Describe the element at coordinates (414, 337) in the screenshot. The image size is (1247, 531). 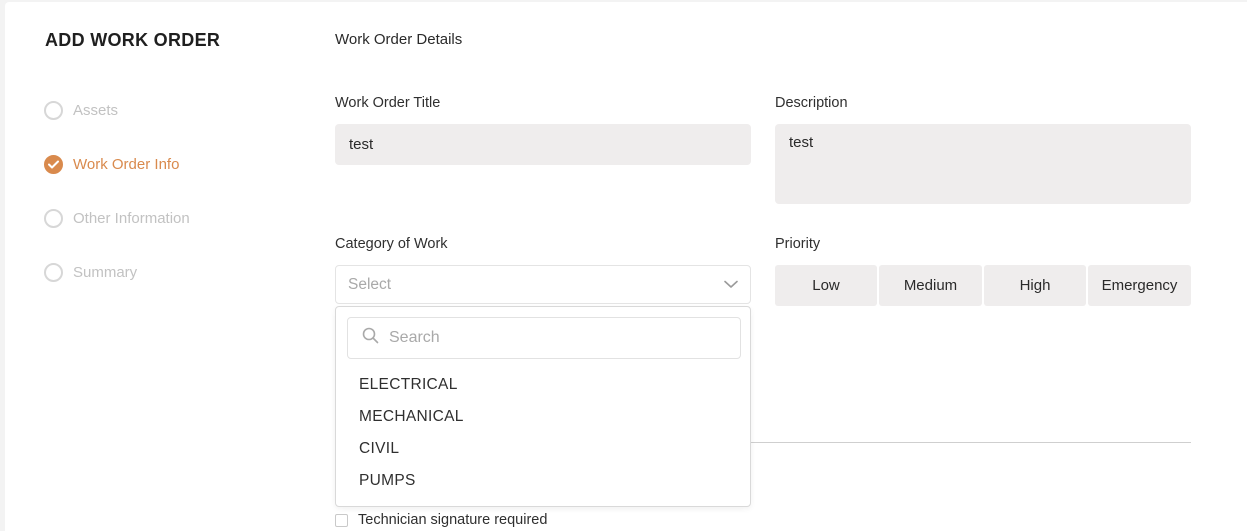
I see `search-placeholder: Search` at that location.